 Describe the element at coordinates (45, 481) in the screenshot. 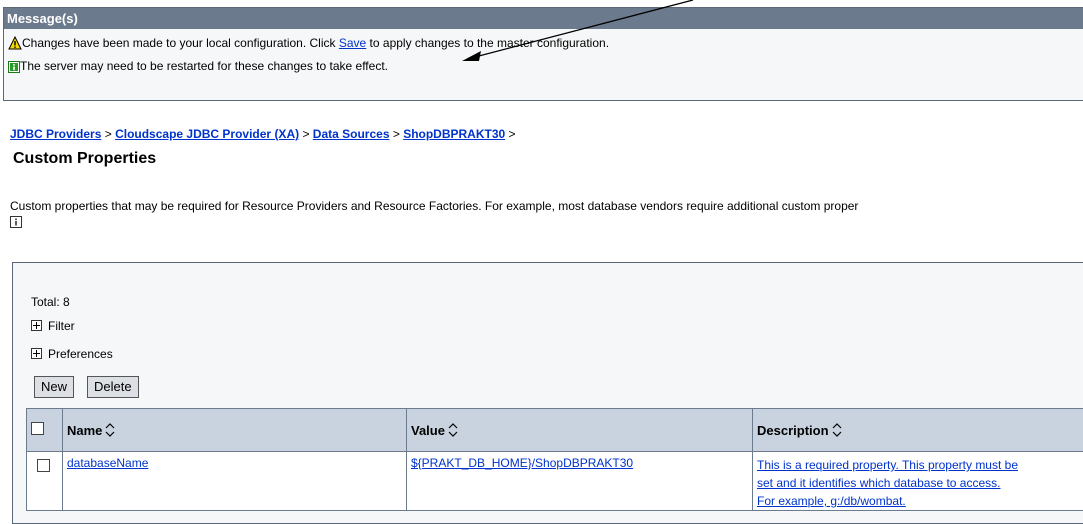

I see `row-select-cell` at that location.